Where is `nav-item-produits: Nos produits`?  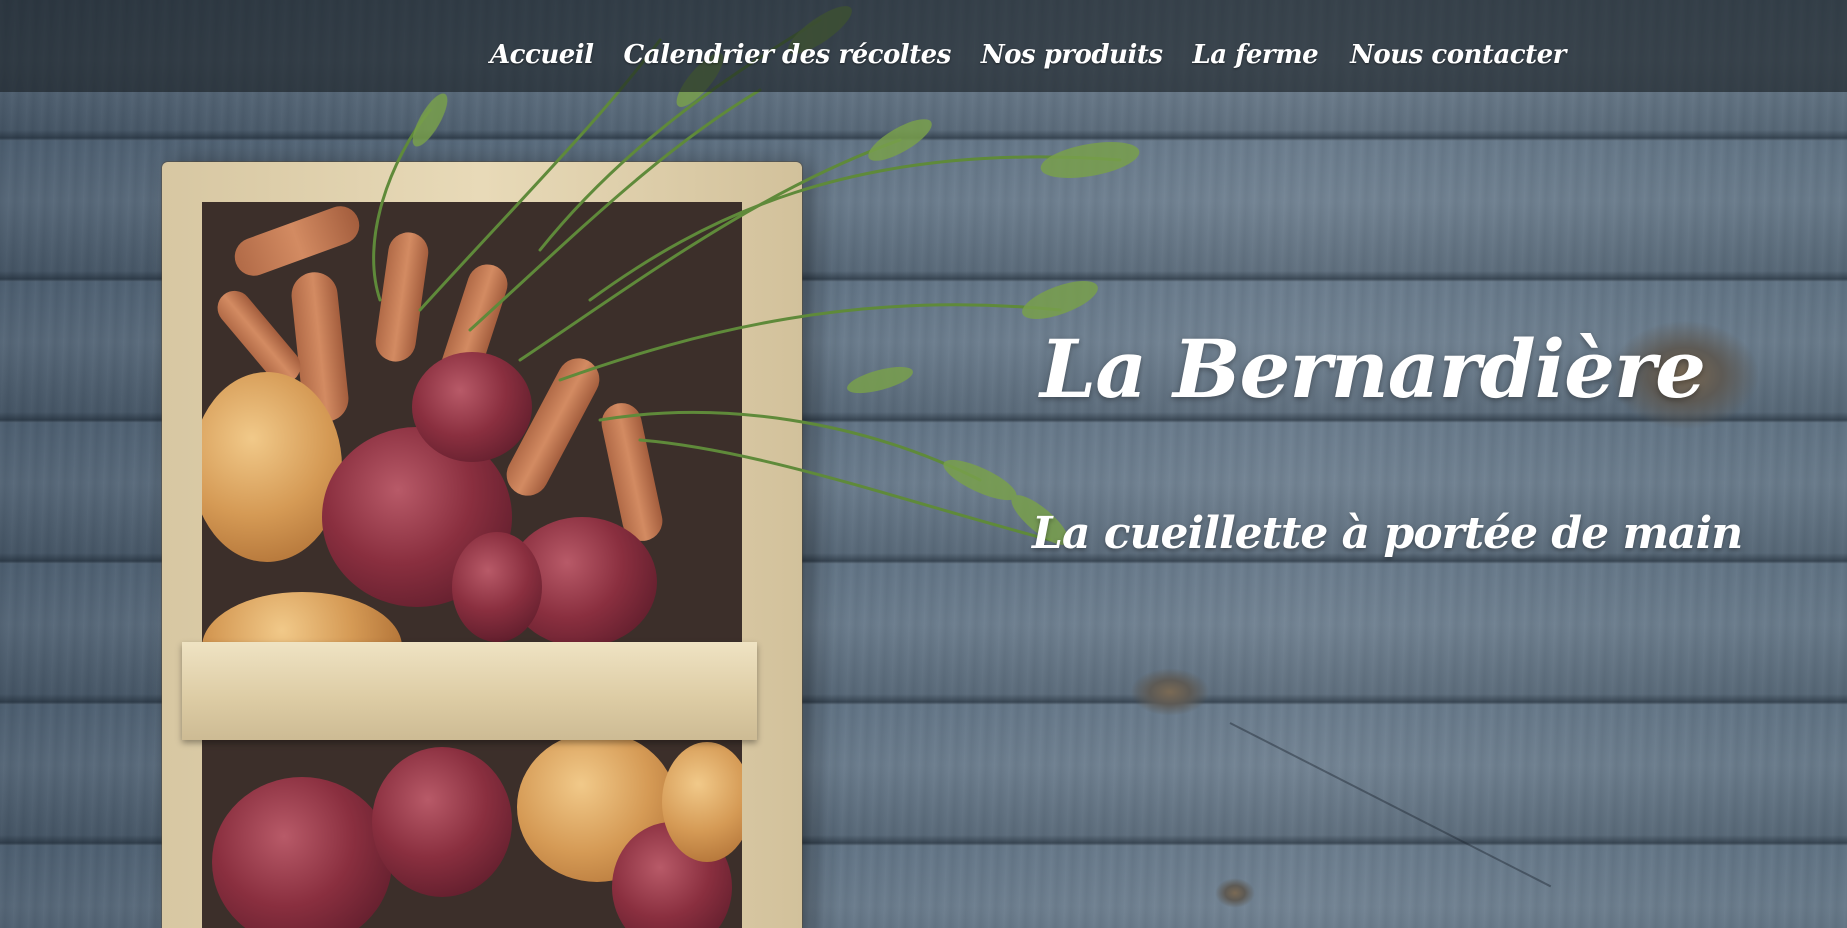
nav-item-produits: Nos produits is located at coordinates (1072, 55).